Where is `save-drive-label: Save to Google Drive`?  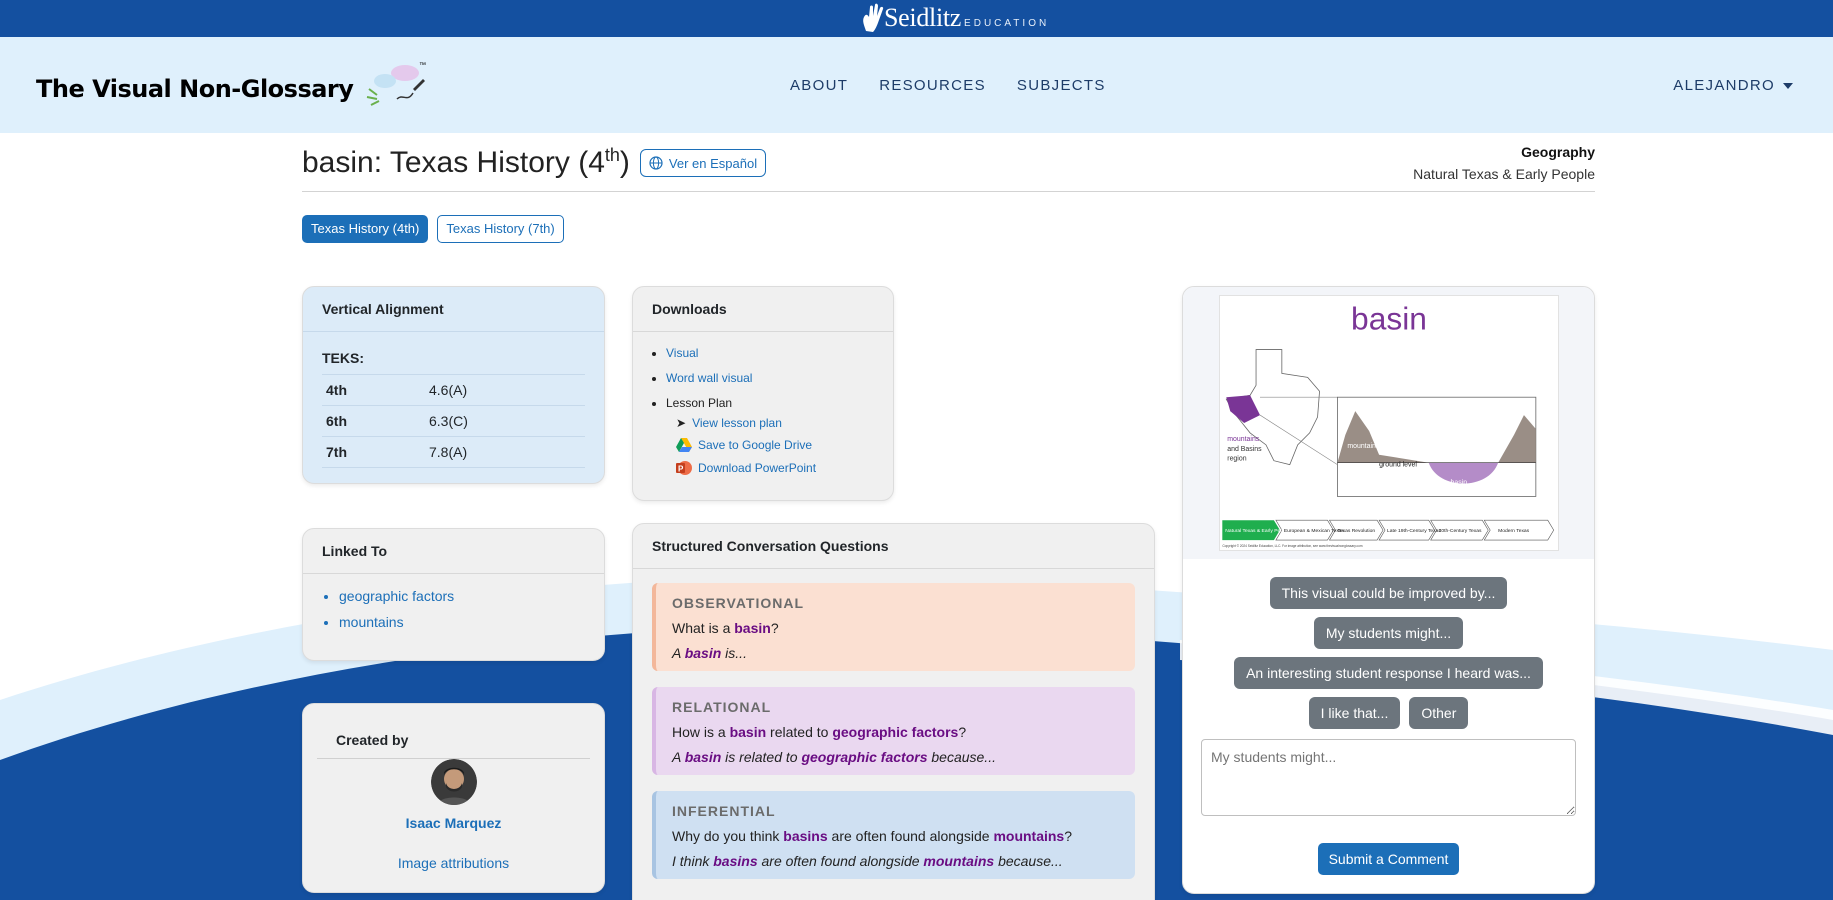 save-drive-label: Save to Google Drive is located at coordinates (755, 445).